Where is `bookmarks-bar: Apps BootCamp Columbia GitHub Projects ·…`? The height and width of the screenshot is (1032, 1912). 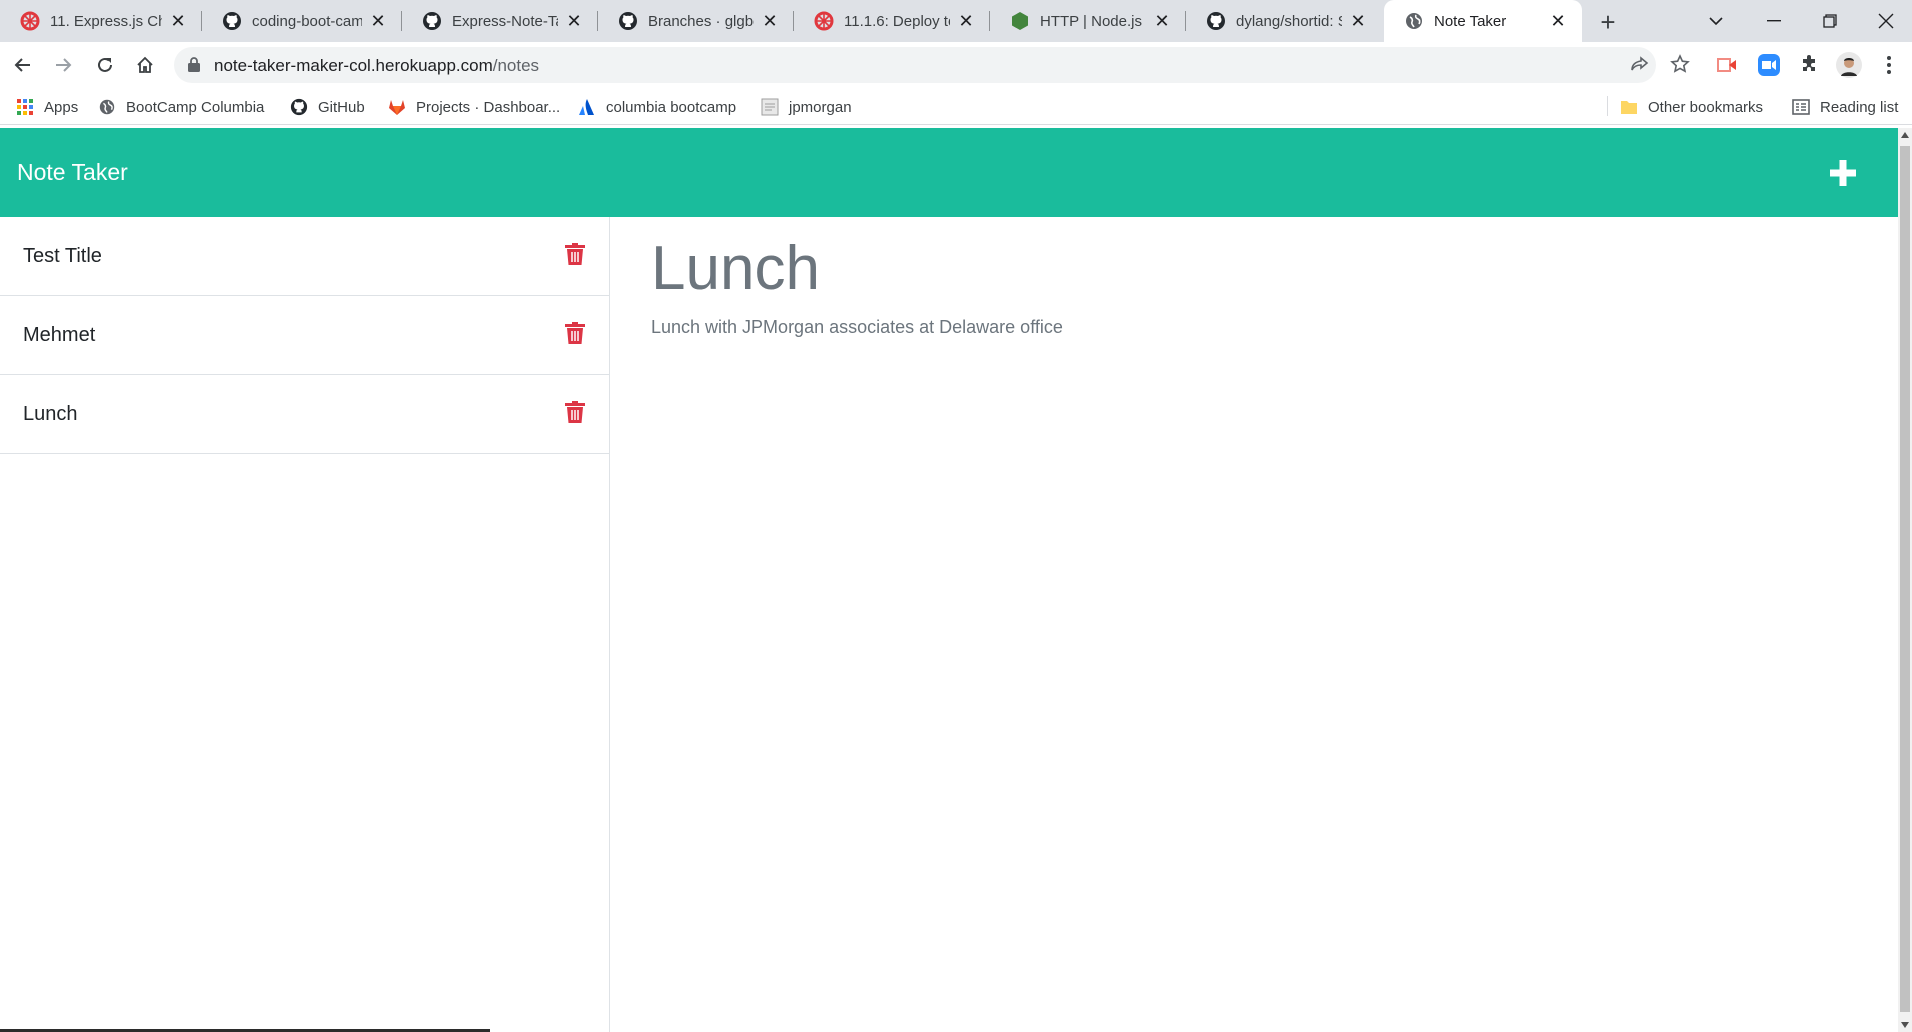 bookmarks-bar: Apps BootCamp Columbia GitHub Projects ·… is located at coordinates (956, 106).